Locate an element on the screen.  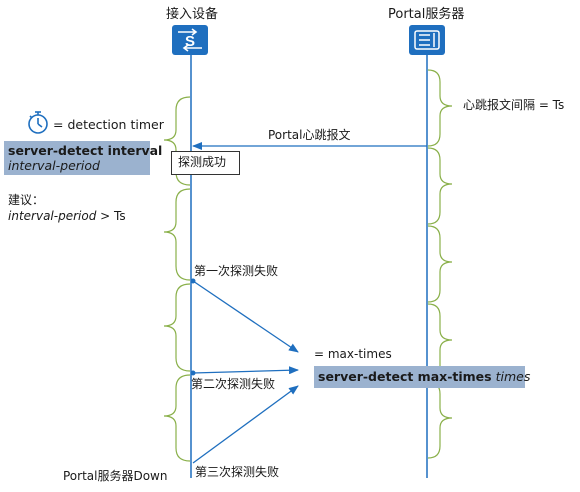
interval-argument: interval-period is located at coordinates (54, 165).